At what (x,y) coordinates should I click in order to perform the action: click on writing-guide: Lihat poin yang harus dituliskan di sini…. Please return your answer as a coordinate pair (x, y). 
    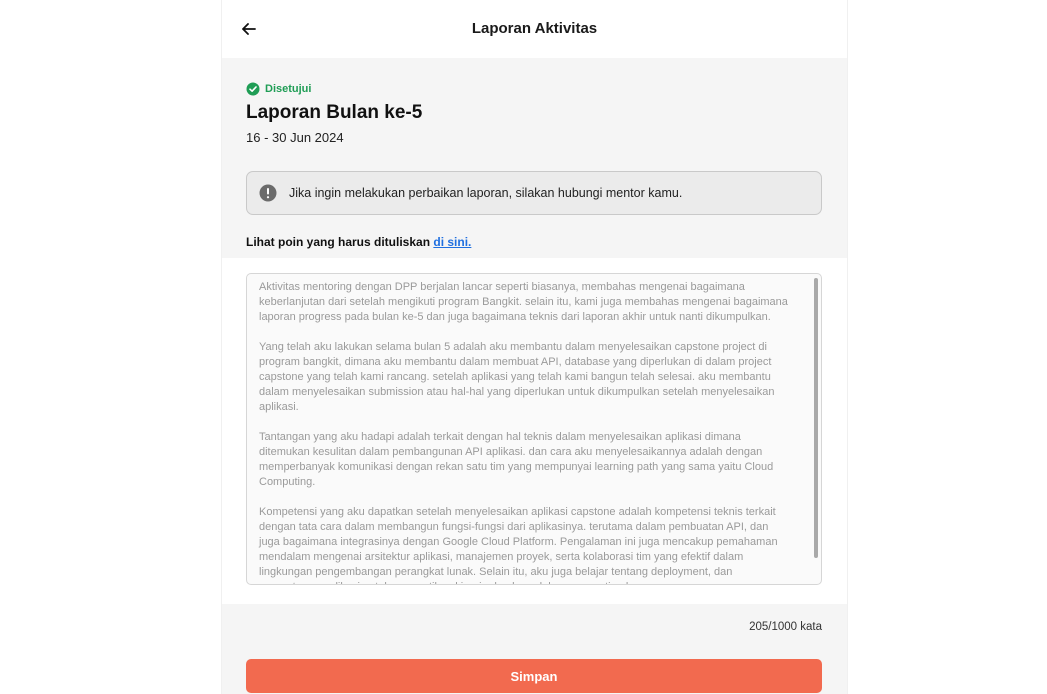
    Looking at the image, I should click on (358, 242).